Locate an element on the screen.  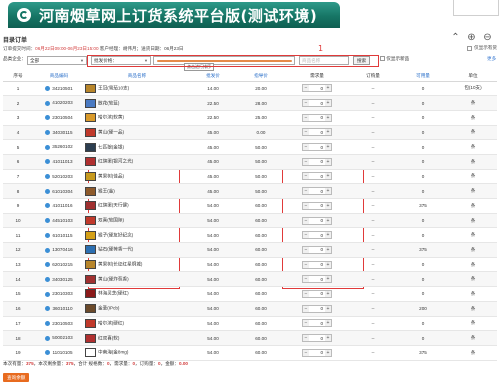
row-name: 黄果树(佳品) is located at coordinates (137, 177).